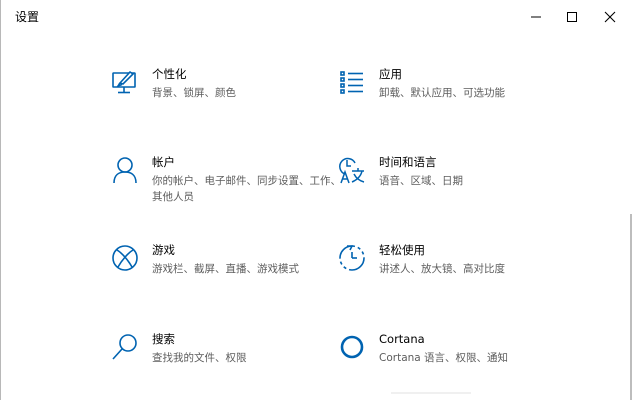 This screenshot has height=400, width=634. What do you see at coordinates (408, 162) in the screenshot?
I see `item-label: 时间和语言` at bounding box center [408, 162].